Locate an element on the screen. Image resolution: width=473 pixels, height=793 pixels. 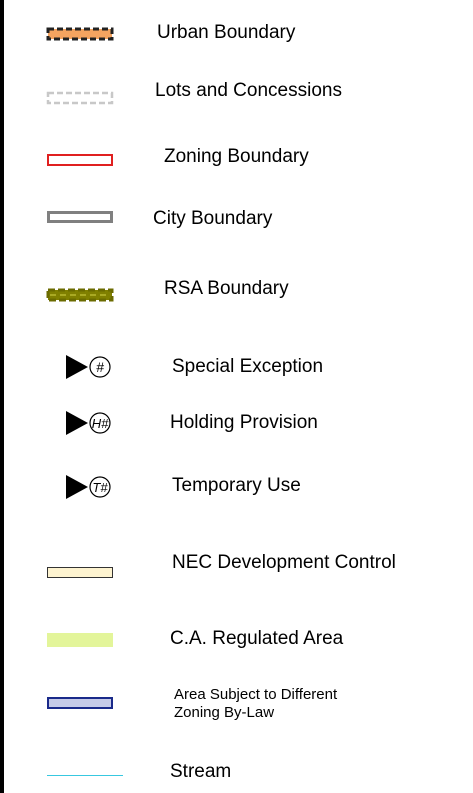
nec-development-control-label: NEC Development Control is located at coordinates (284, 562).